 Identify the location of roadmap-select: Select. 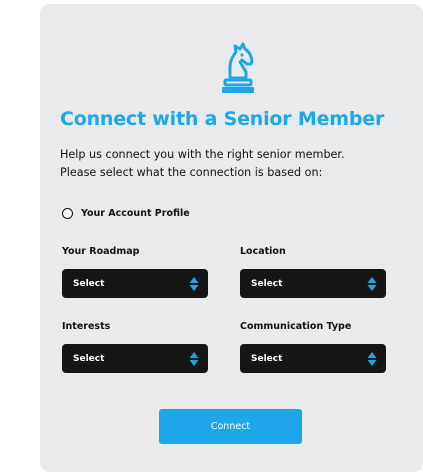
(135, 283).